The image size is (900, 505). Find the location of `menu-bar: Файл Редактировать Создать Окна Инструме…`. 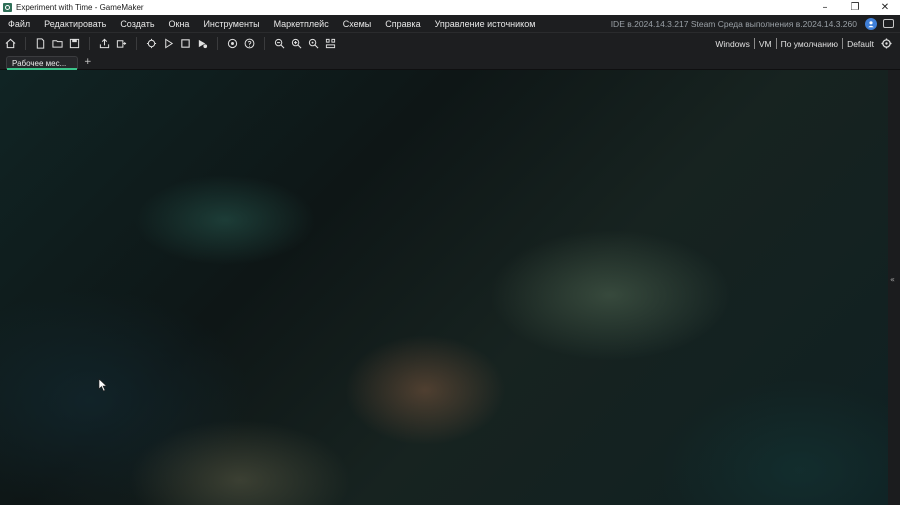

menu-bar: Файл Редактировать Создать Окна Инструме… is located at coordinates (450, 23).